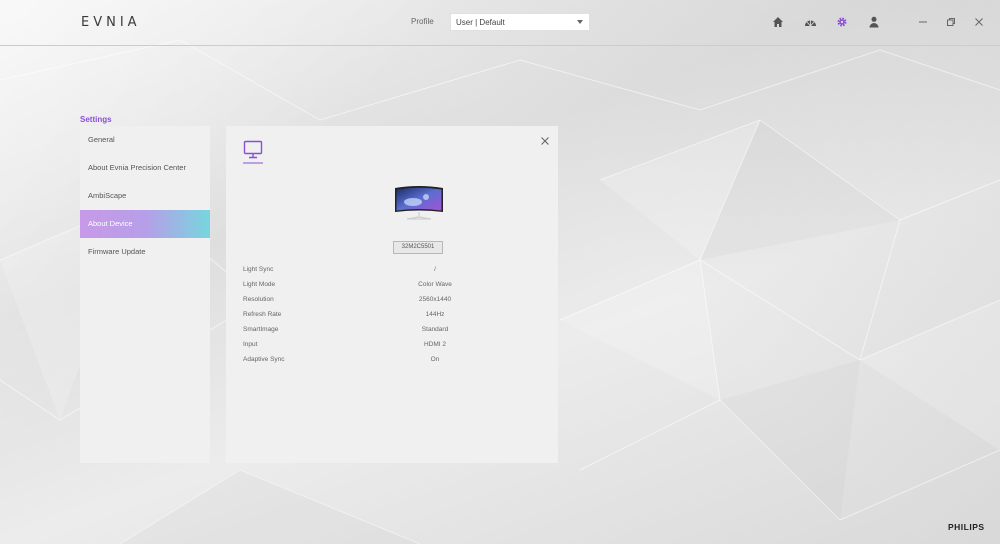  Describe the element at coordinates (435, 359) in the screenshot. I see `spec-value: On` at that location.